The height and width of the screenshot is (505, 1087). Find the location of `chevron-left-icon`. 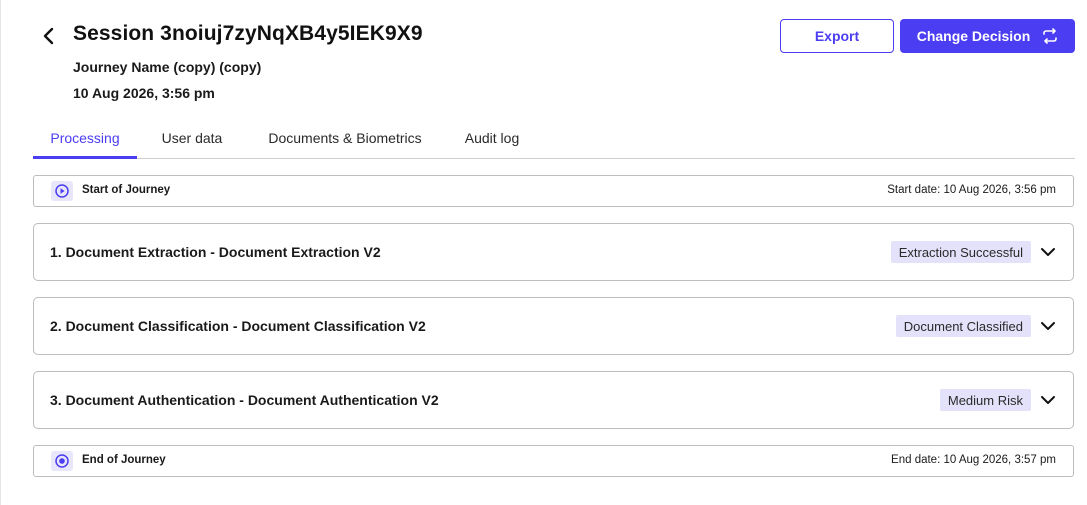

chevron-left-icon is located at coordinates (48, 36).